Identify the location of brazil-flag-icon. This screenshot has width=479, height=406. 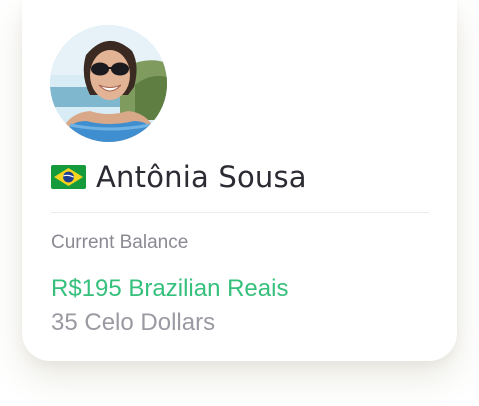
(68, 177).